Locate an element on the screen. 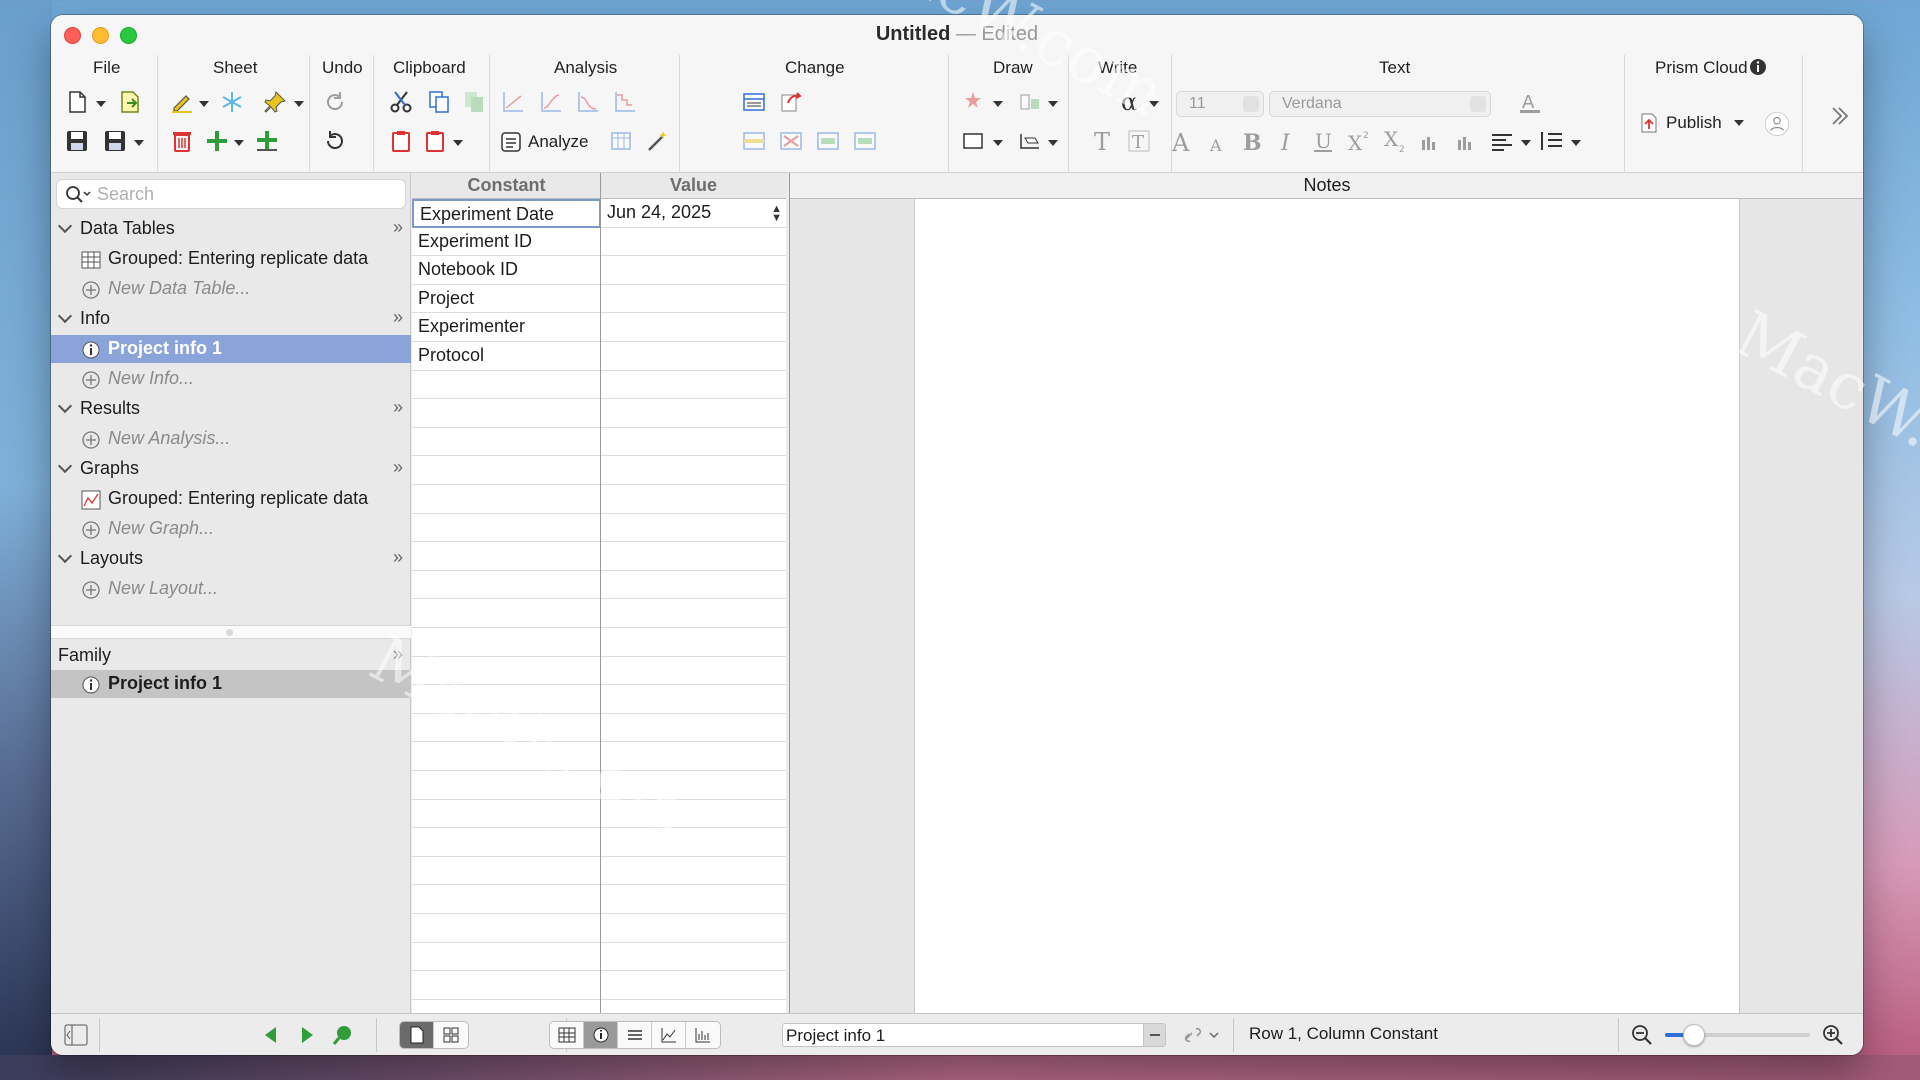 Image resolution: width=1920 pixels, height=1080 pixels. minus-icon is located at coordinates (1154, 1035).